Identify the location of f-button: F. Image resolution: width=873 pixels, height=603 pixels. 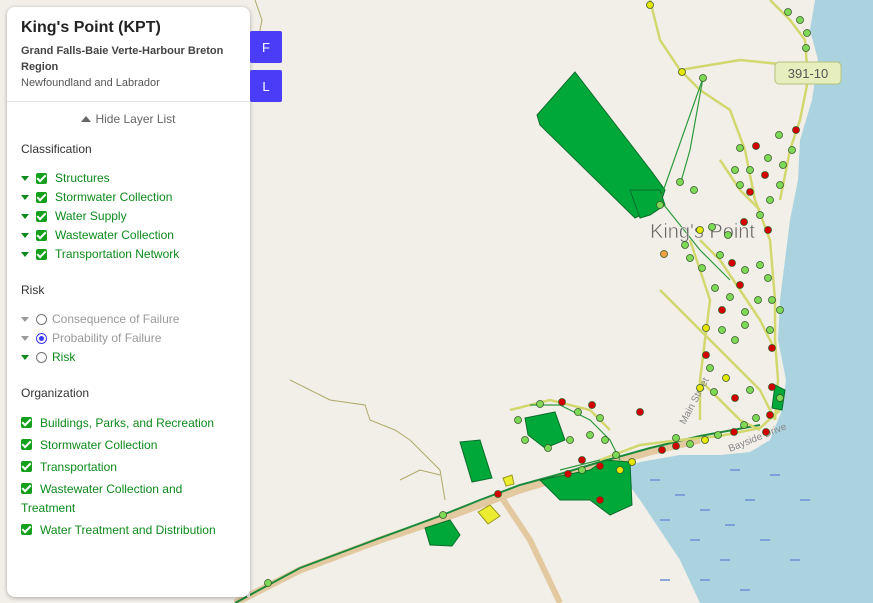
(266, 47).